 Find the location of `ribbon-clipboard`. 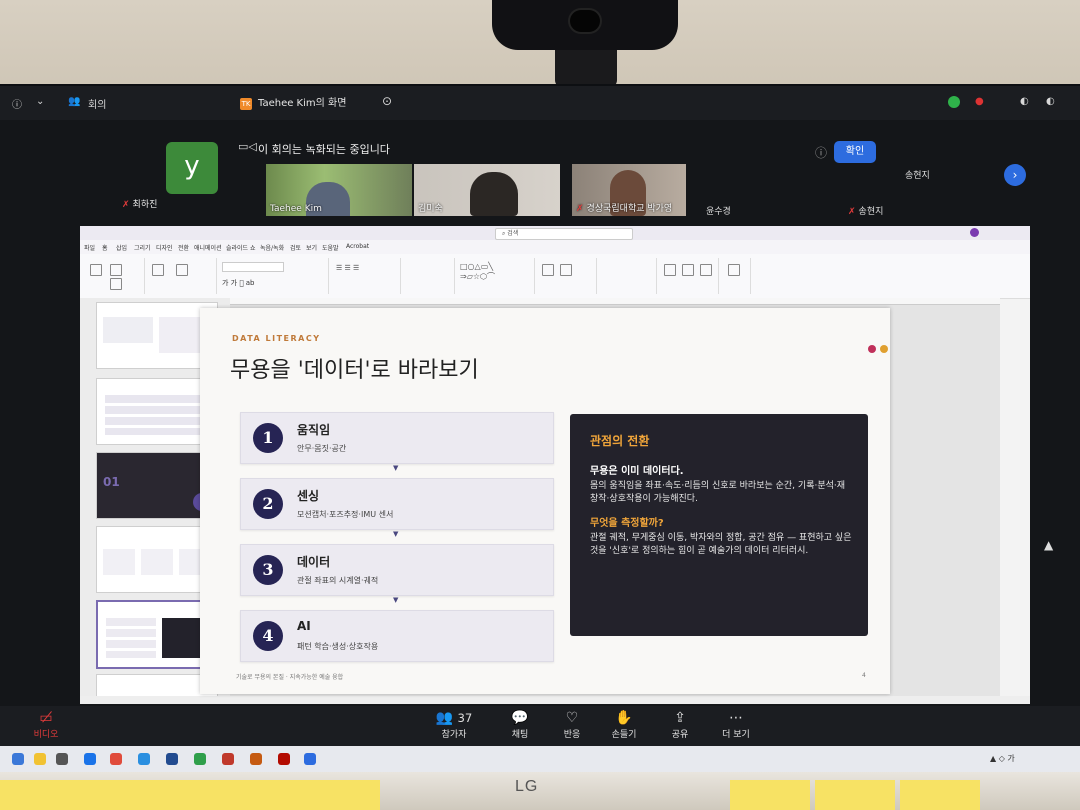

ribbon-clipboard is located at coordinates (114, 276).